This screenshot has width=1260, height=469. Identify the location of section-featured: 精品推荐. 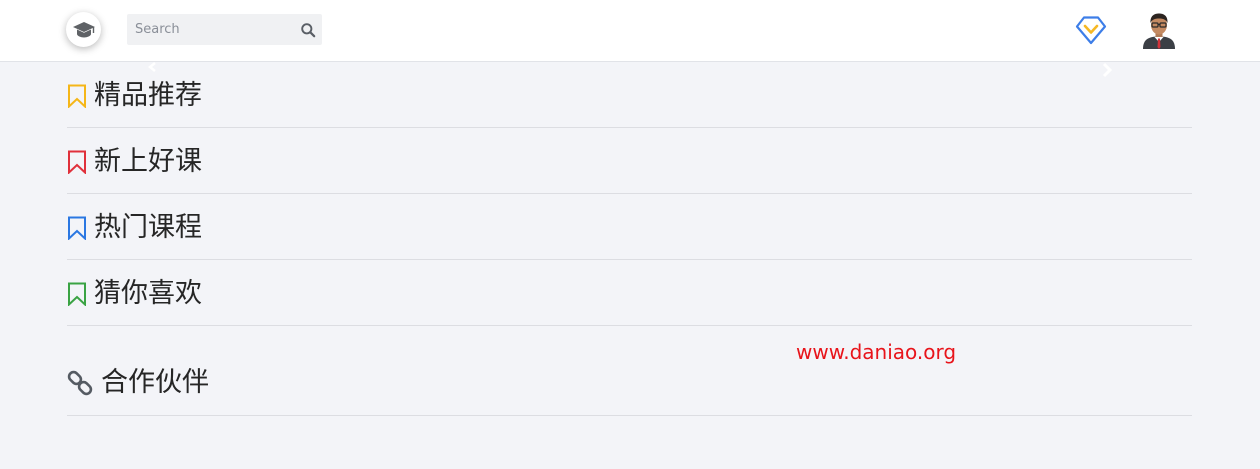
(629, 95).